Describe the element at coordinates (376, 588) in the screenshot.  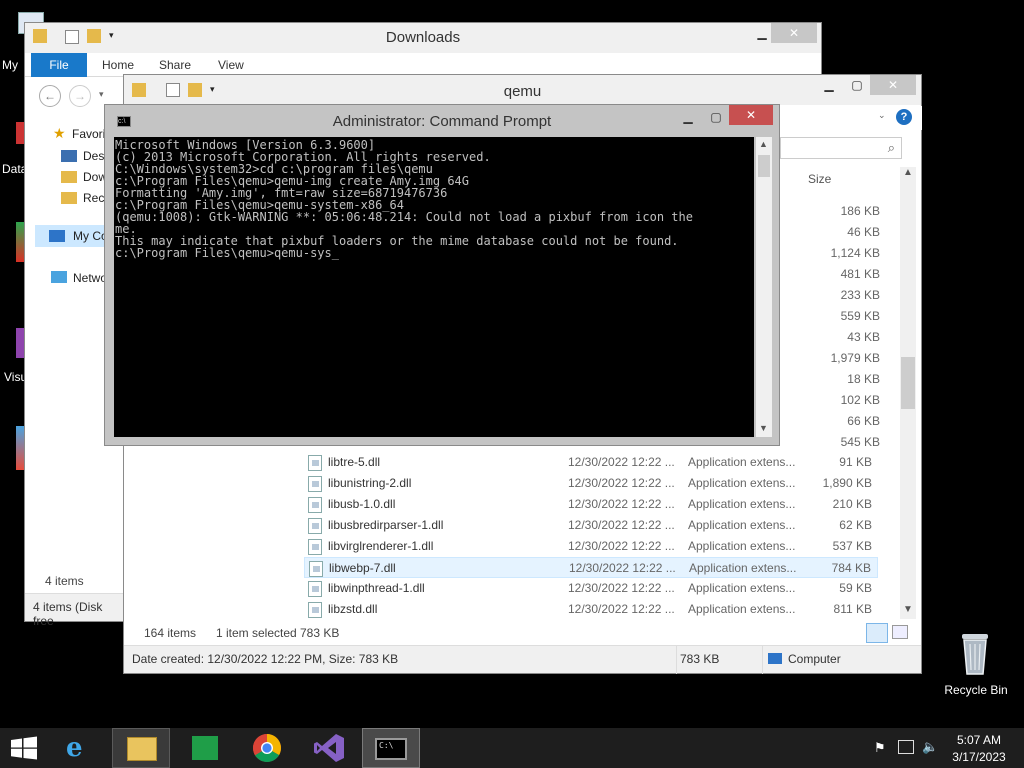
I see `file-name: libwinpthread-1.dll` at that location.